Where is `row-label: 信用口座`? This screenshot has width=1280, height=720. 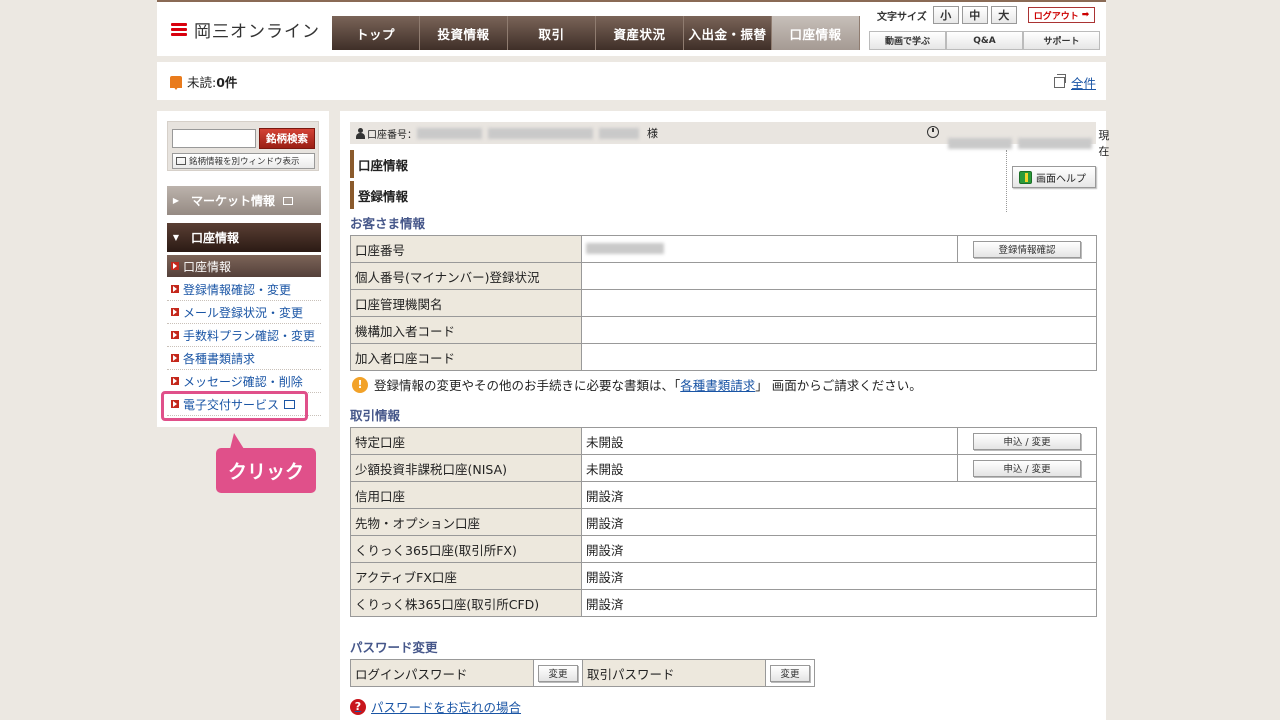
row-label: 信用口座 is located at coordinates (466, 495).